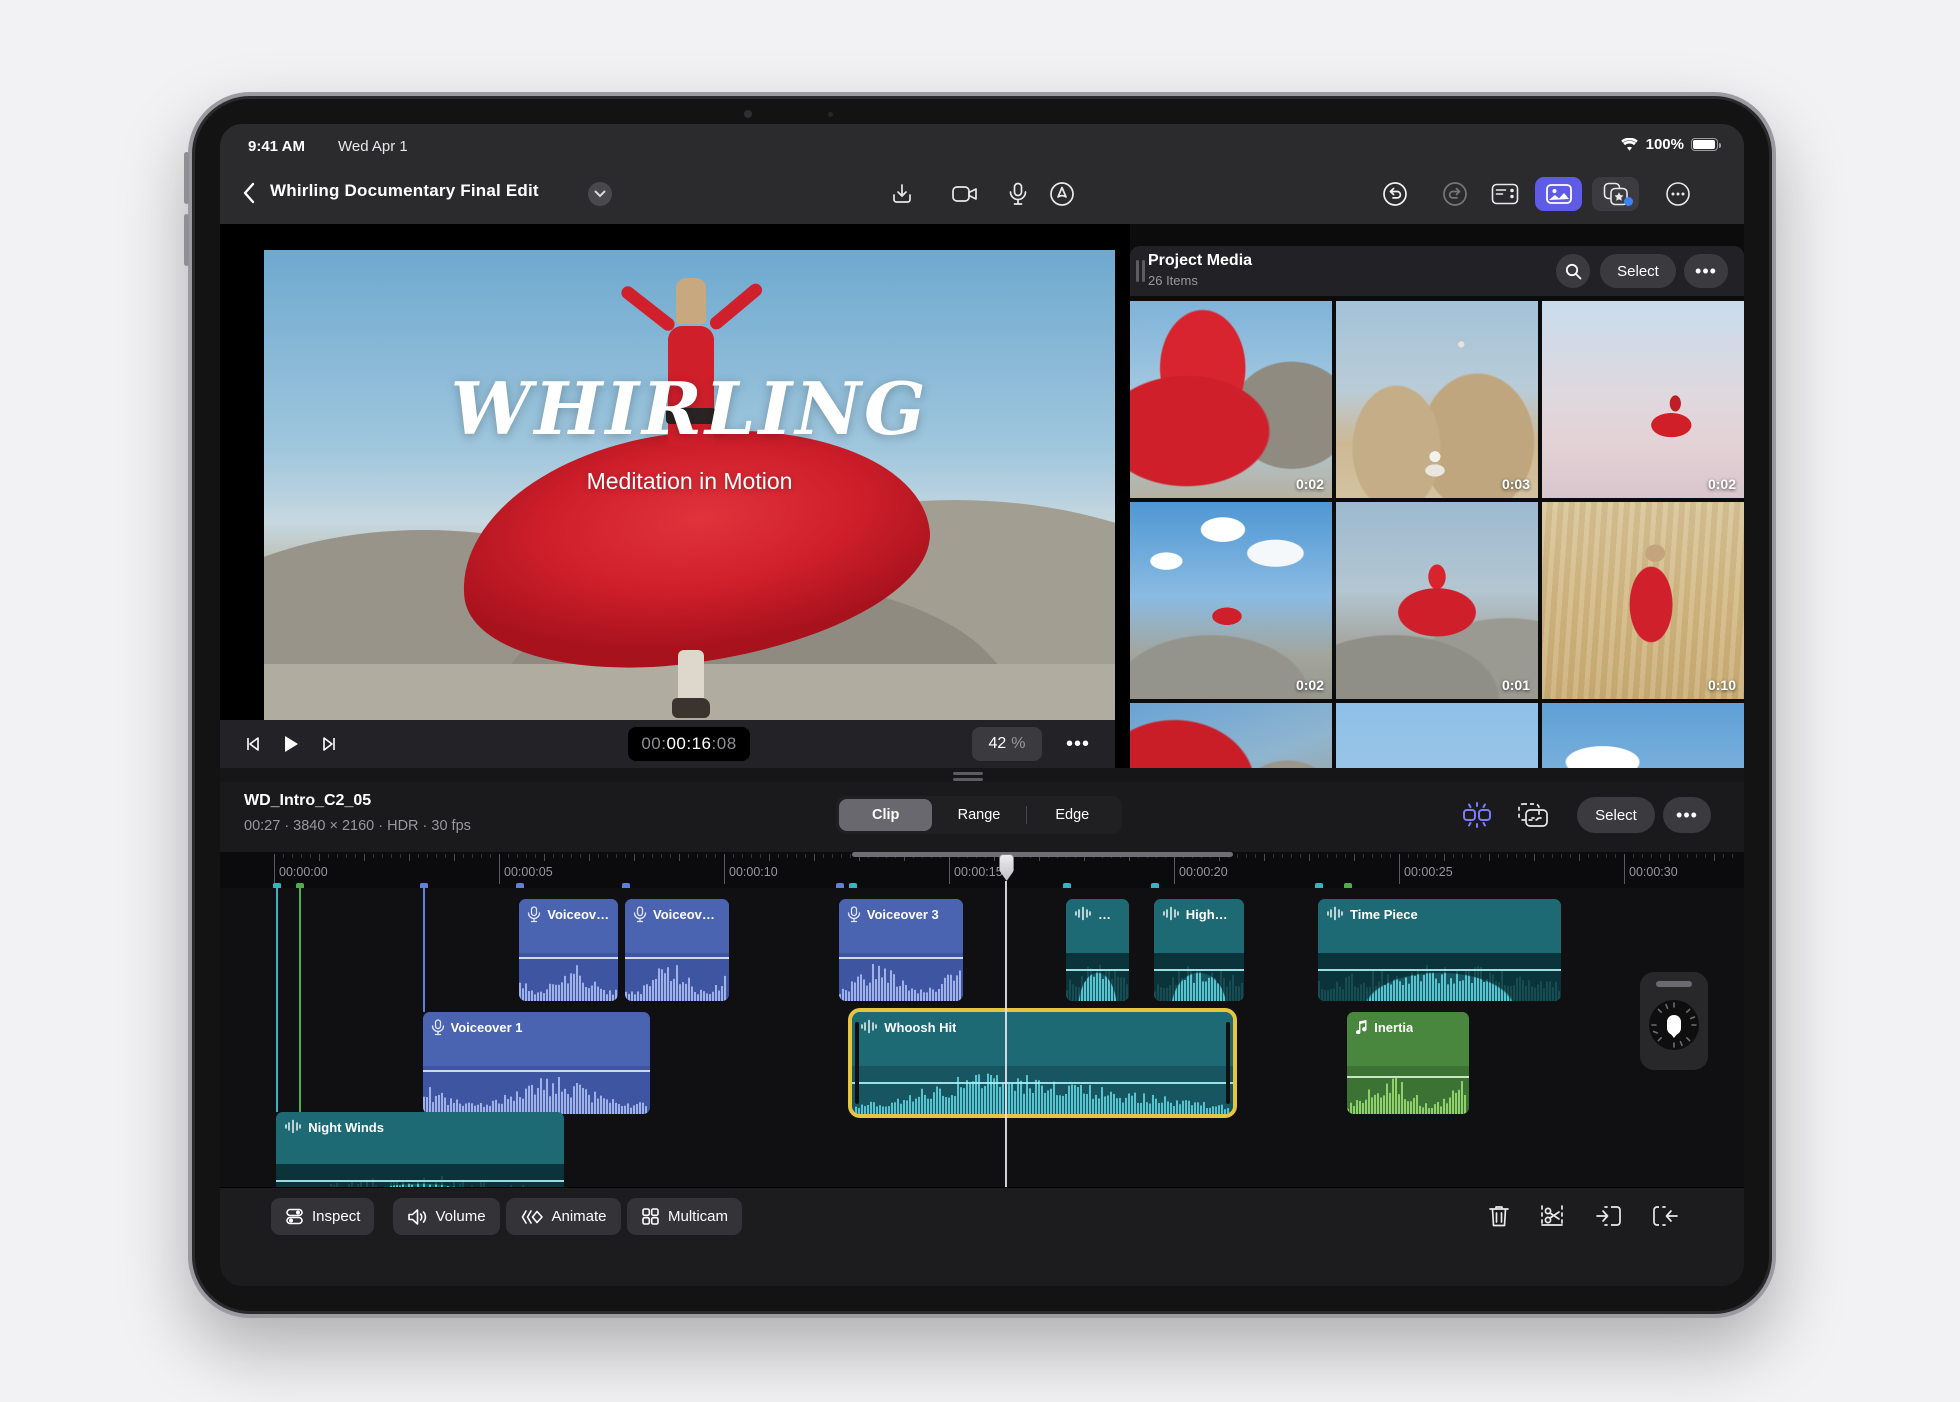 The image size is (1960, 1402). I want to click on split-clip-icon, so click(1552, 1216).